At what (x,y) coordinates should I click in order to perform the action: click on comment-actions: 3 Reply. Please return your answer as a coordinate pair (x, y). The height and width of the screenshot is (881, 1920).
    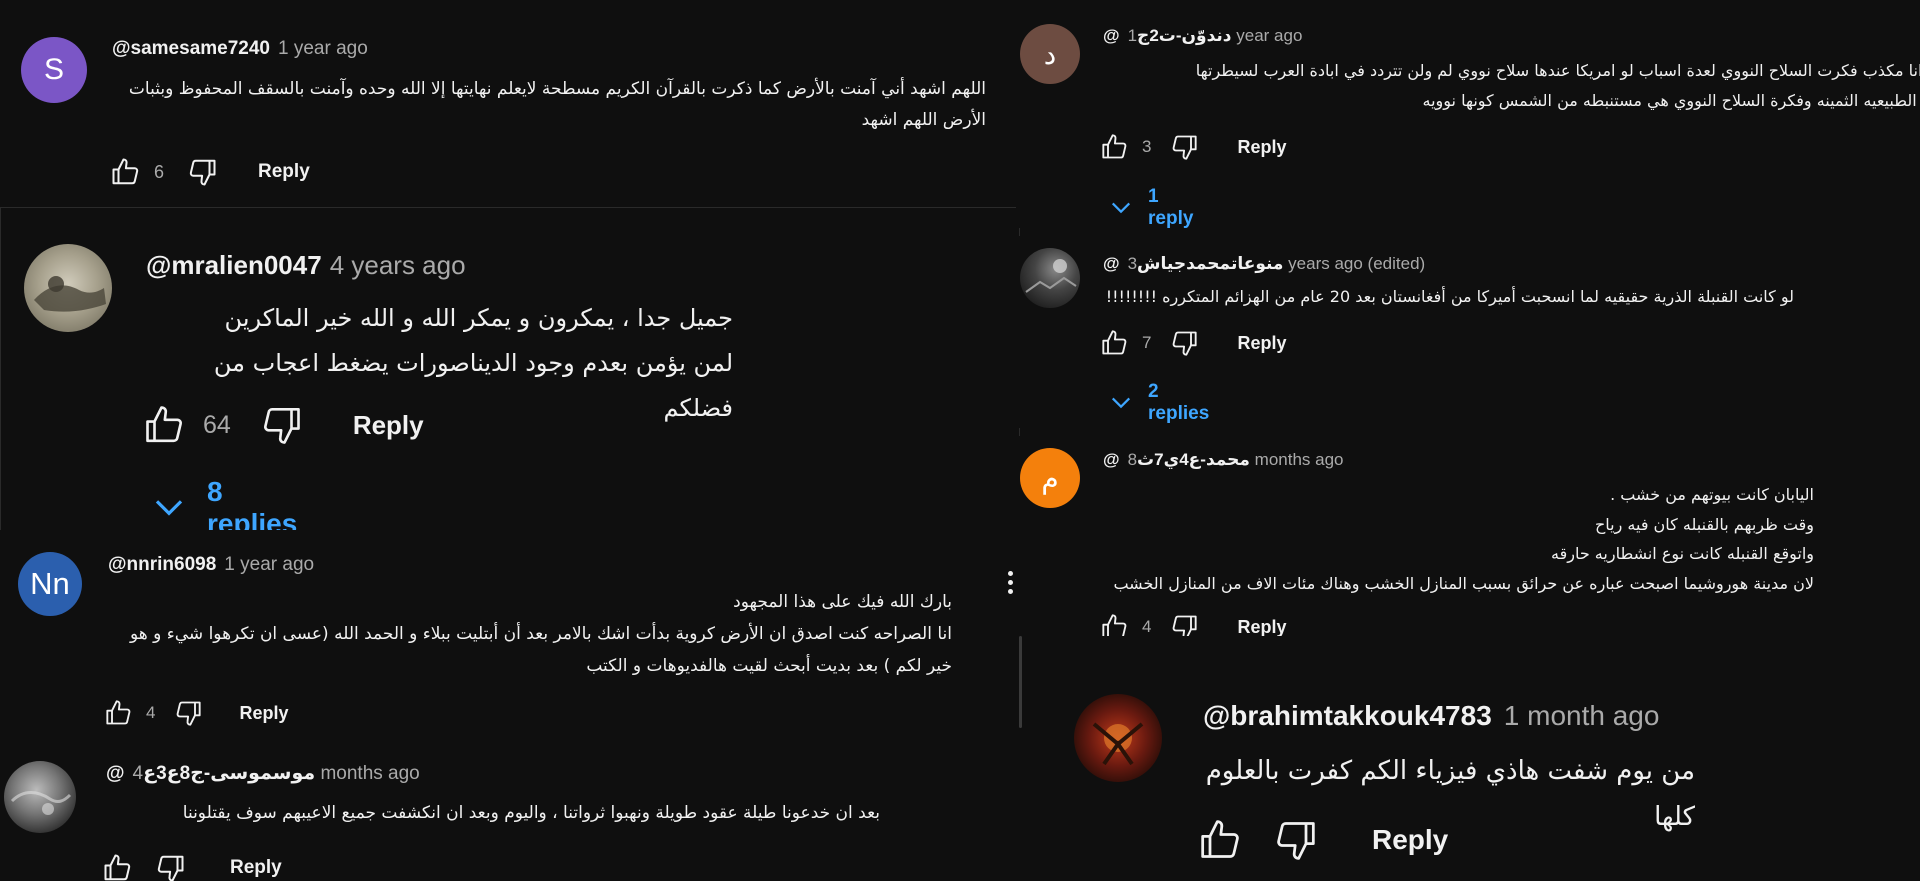
    Looking at the image, I should click on (1193, 147).